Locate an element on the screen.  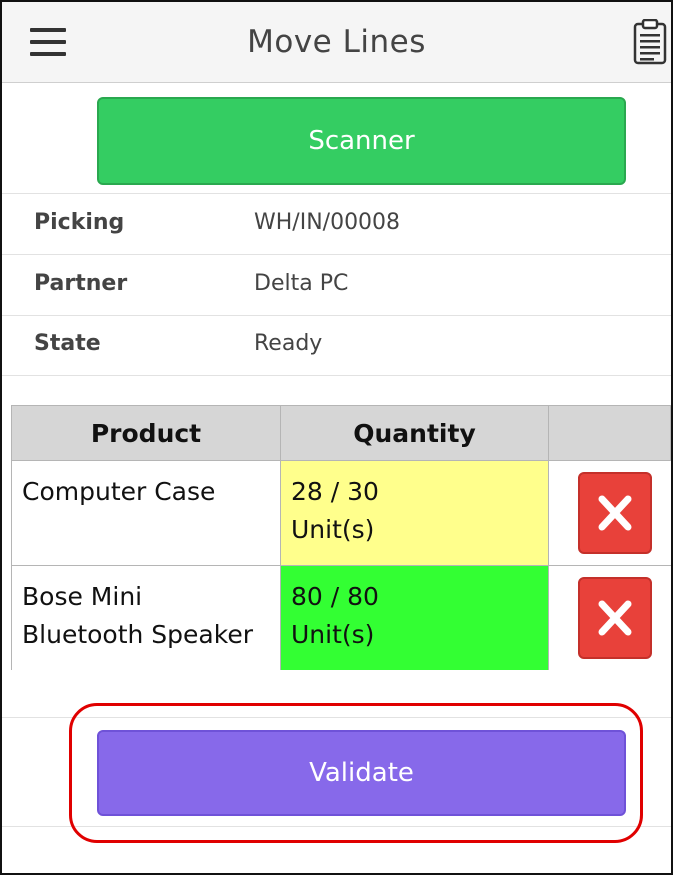
clipboard-icon is located at coordinates (650, 42).